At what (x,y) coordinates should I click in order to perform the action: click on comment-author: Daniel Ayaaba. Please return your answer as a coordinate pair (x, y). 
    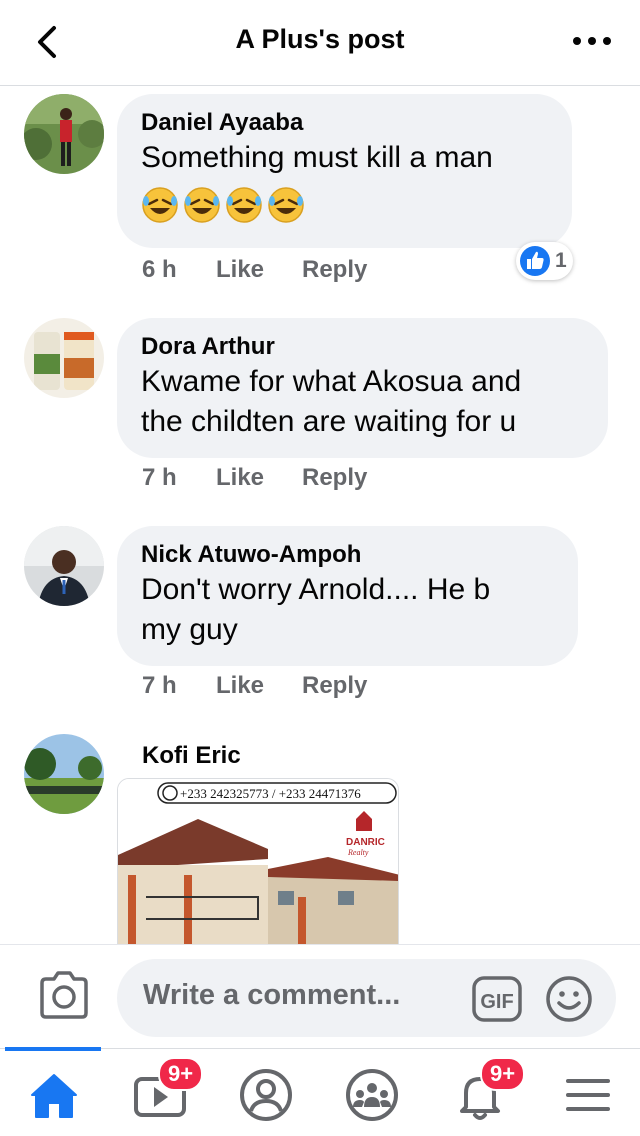
    Looking at the image, I should click on (344, 123).